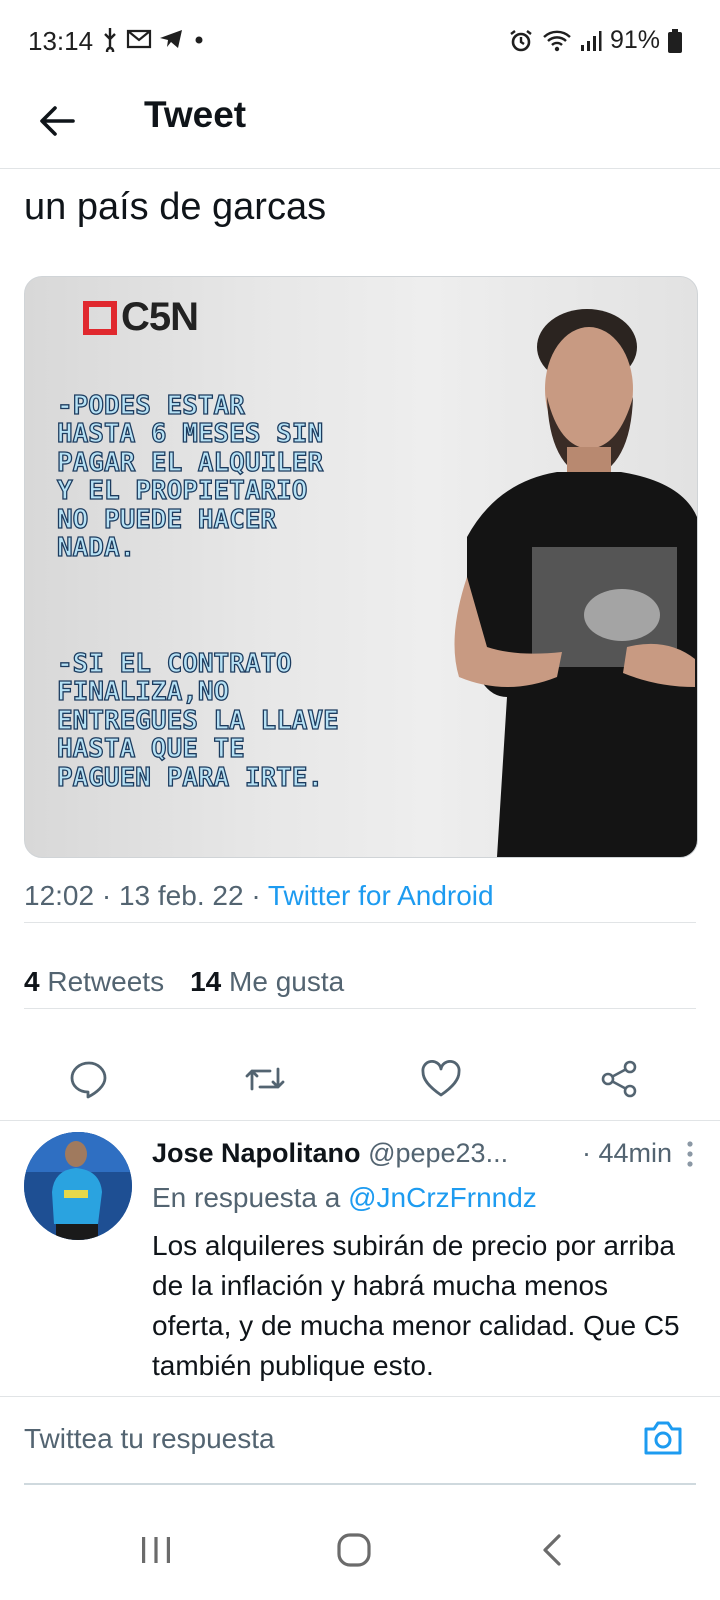 The height and width of the screenshot is (1600, 720). I want to click on reply-context-label: En respuesta a, so click(246, 1197).